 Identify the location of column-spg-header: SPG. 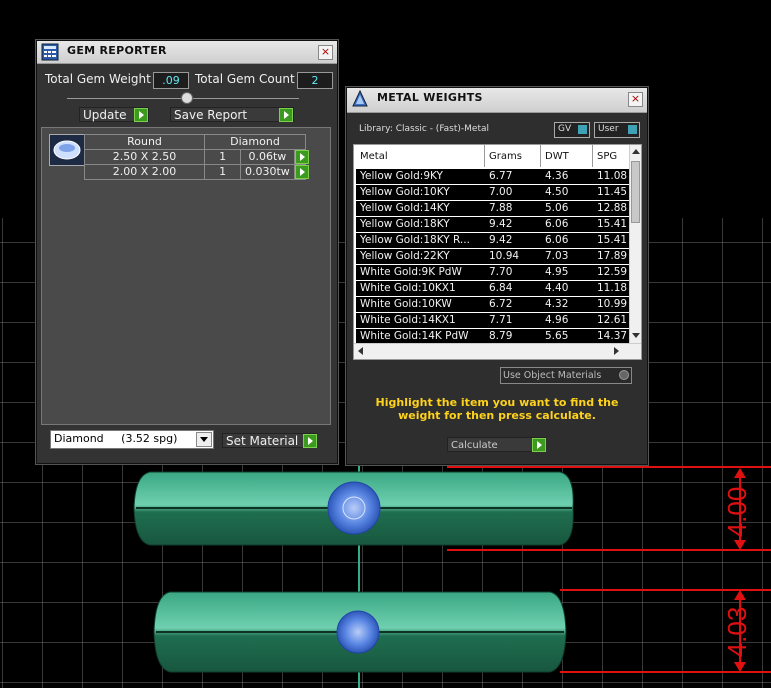
(607, 156).